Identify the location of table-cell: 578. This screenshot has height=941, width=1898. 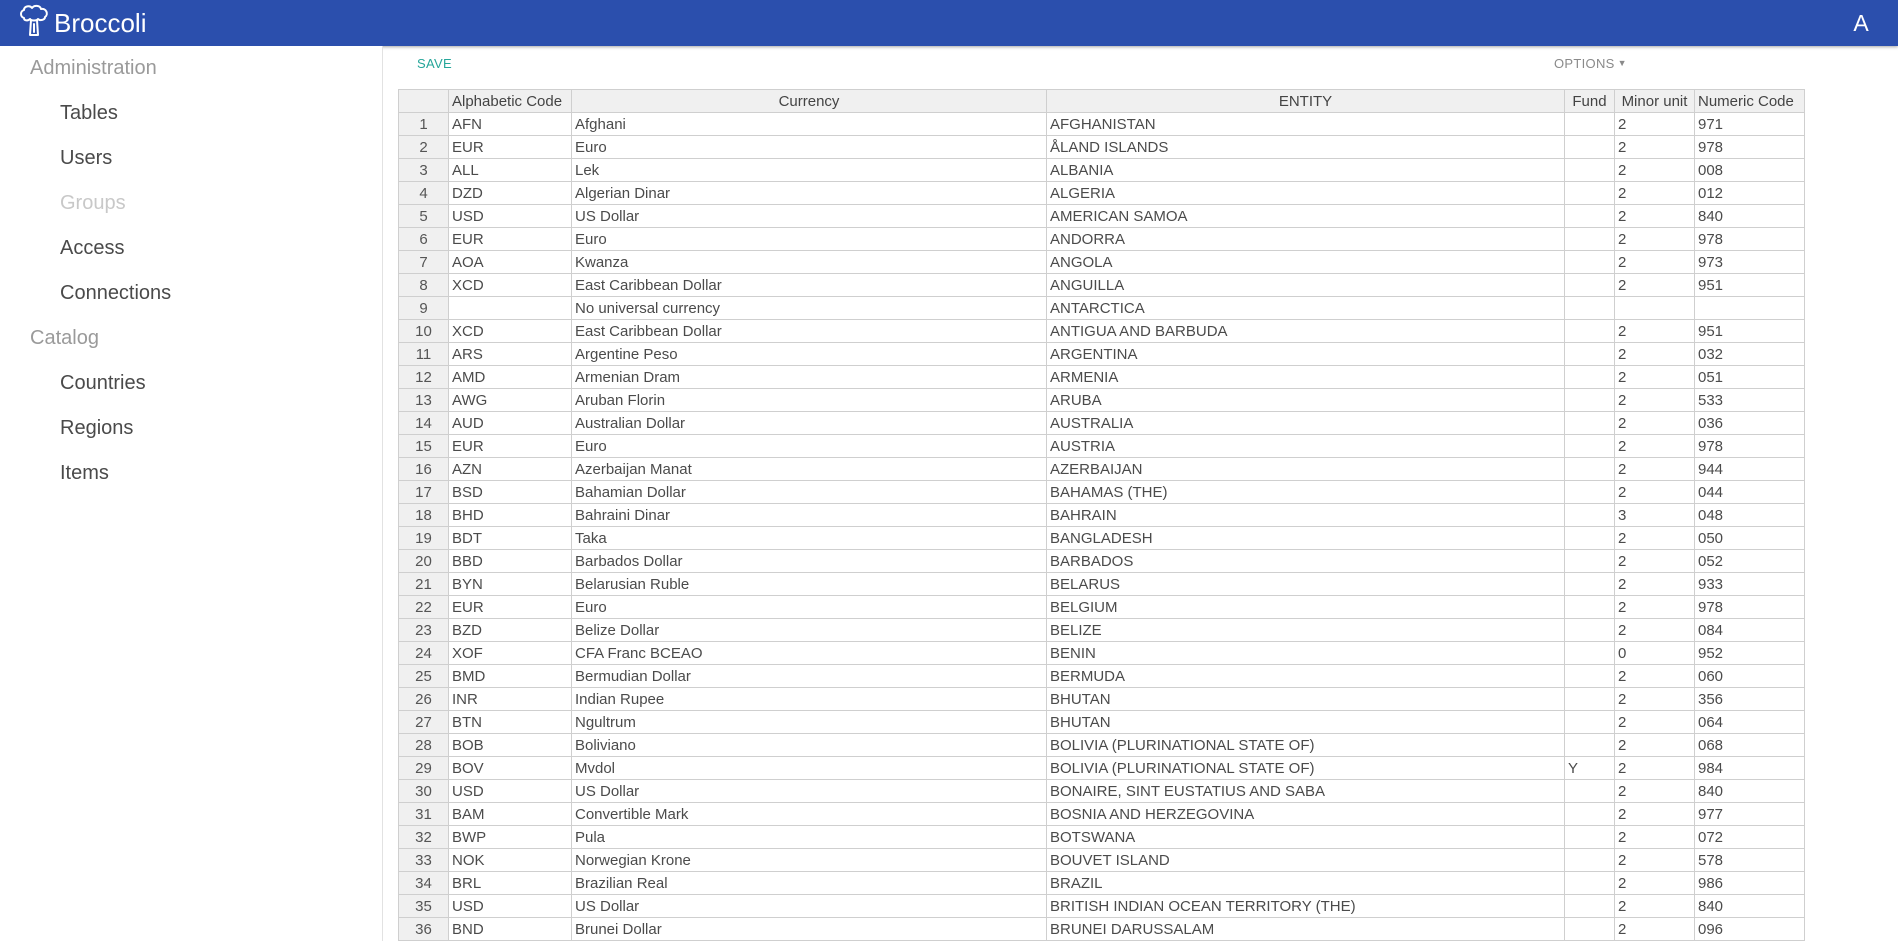
(1749, 860).